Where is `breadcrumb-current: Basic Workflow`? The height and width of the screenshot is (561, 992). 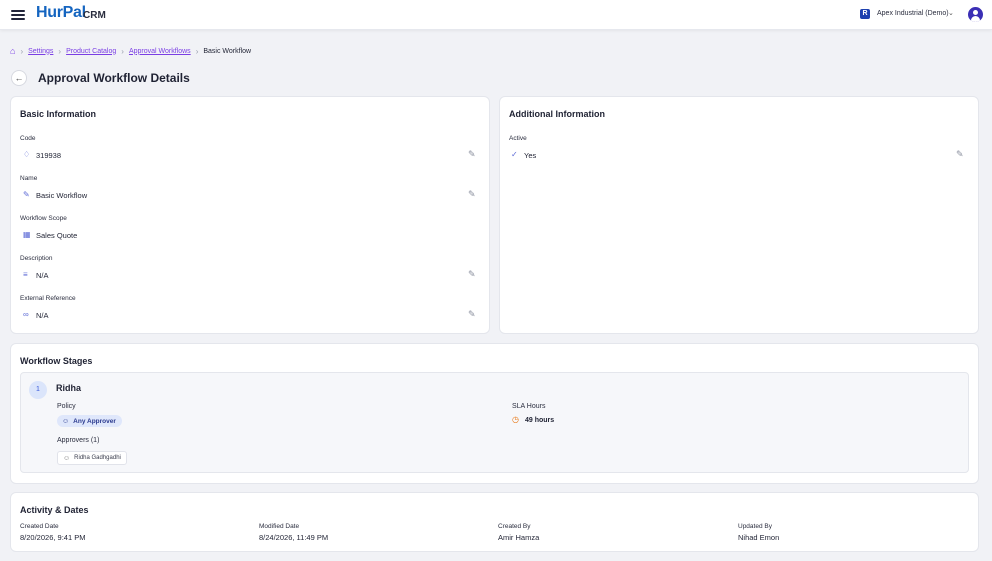
breadcrumb-current: Basic Workflow is located at coordinates (227, 51).